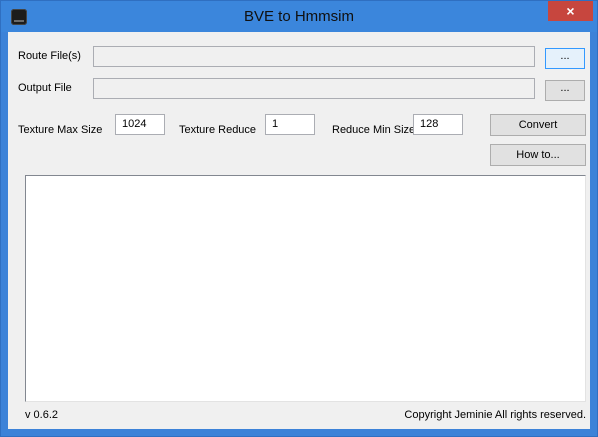 This screenshot has height=437, width=598. Describe the element at coordinates (538, 125) in the screenshot. I see `convert-button: Convert` at that location.